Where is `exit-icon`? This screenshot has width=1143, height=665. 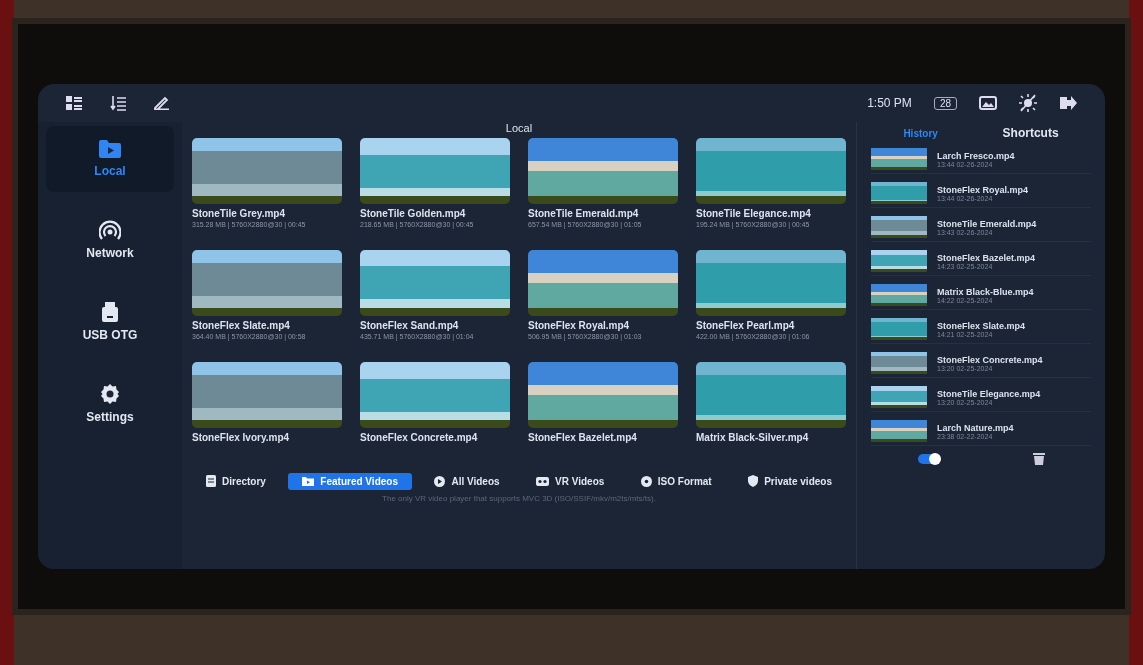
exit-icon is located at coordinates (1068, 103).